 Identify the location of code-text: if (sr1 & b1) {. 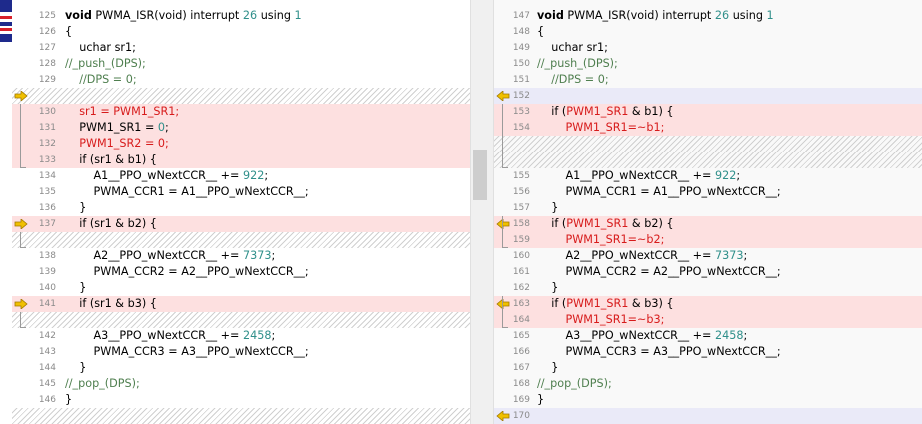
(118, 159).